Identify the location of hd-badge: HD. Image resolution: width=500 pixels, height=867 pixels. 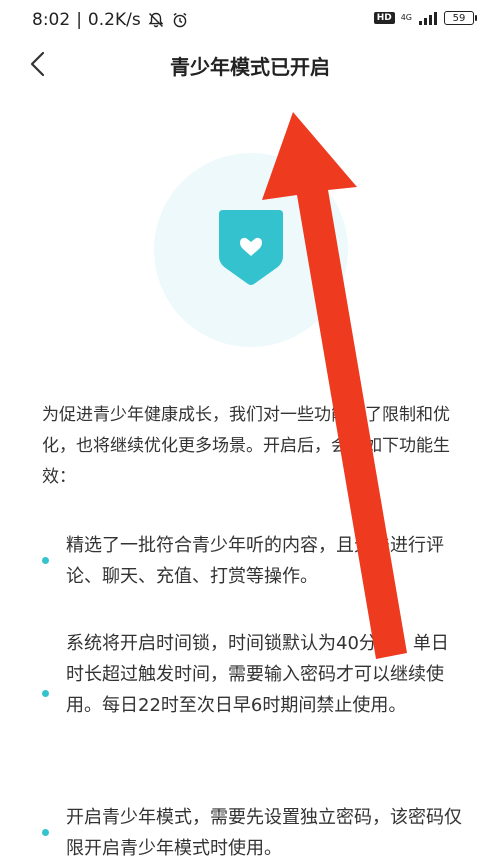
(384, 18).